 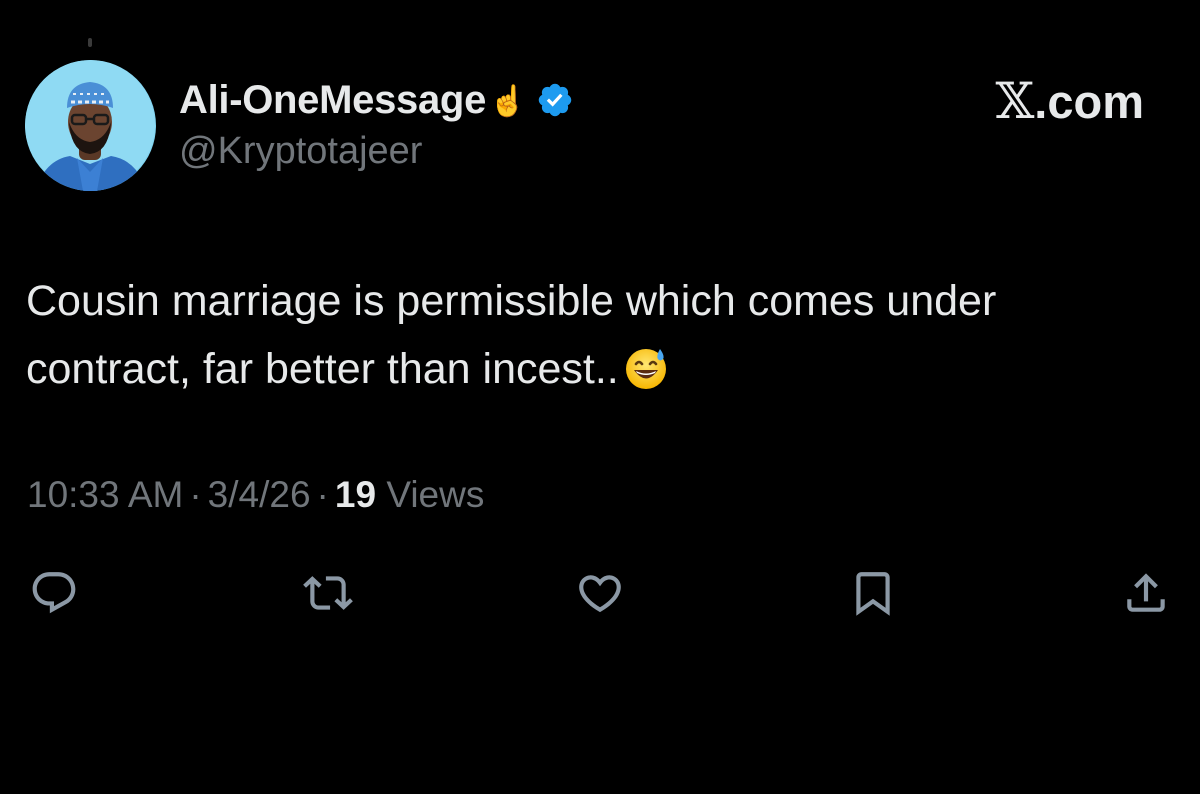 I want to click on views-count: 19, so click(x=355, y=494).